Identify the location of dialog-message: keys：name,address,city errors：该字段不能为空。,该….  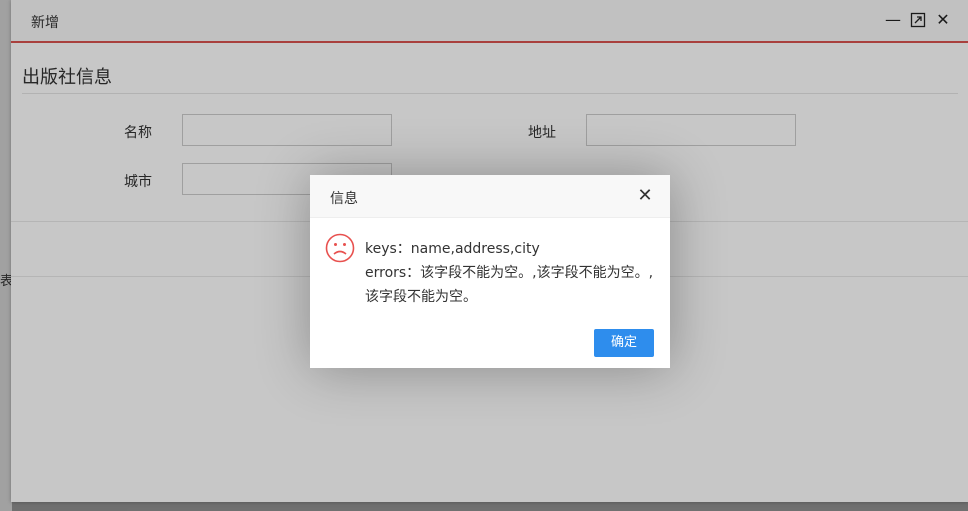
(510, 273).